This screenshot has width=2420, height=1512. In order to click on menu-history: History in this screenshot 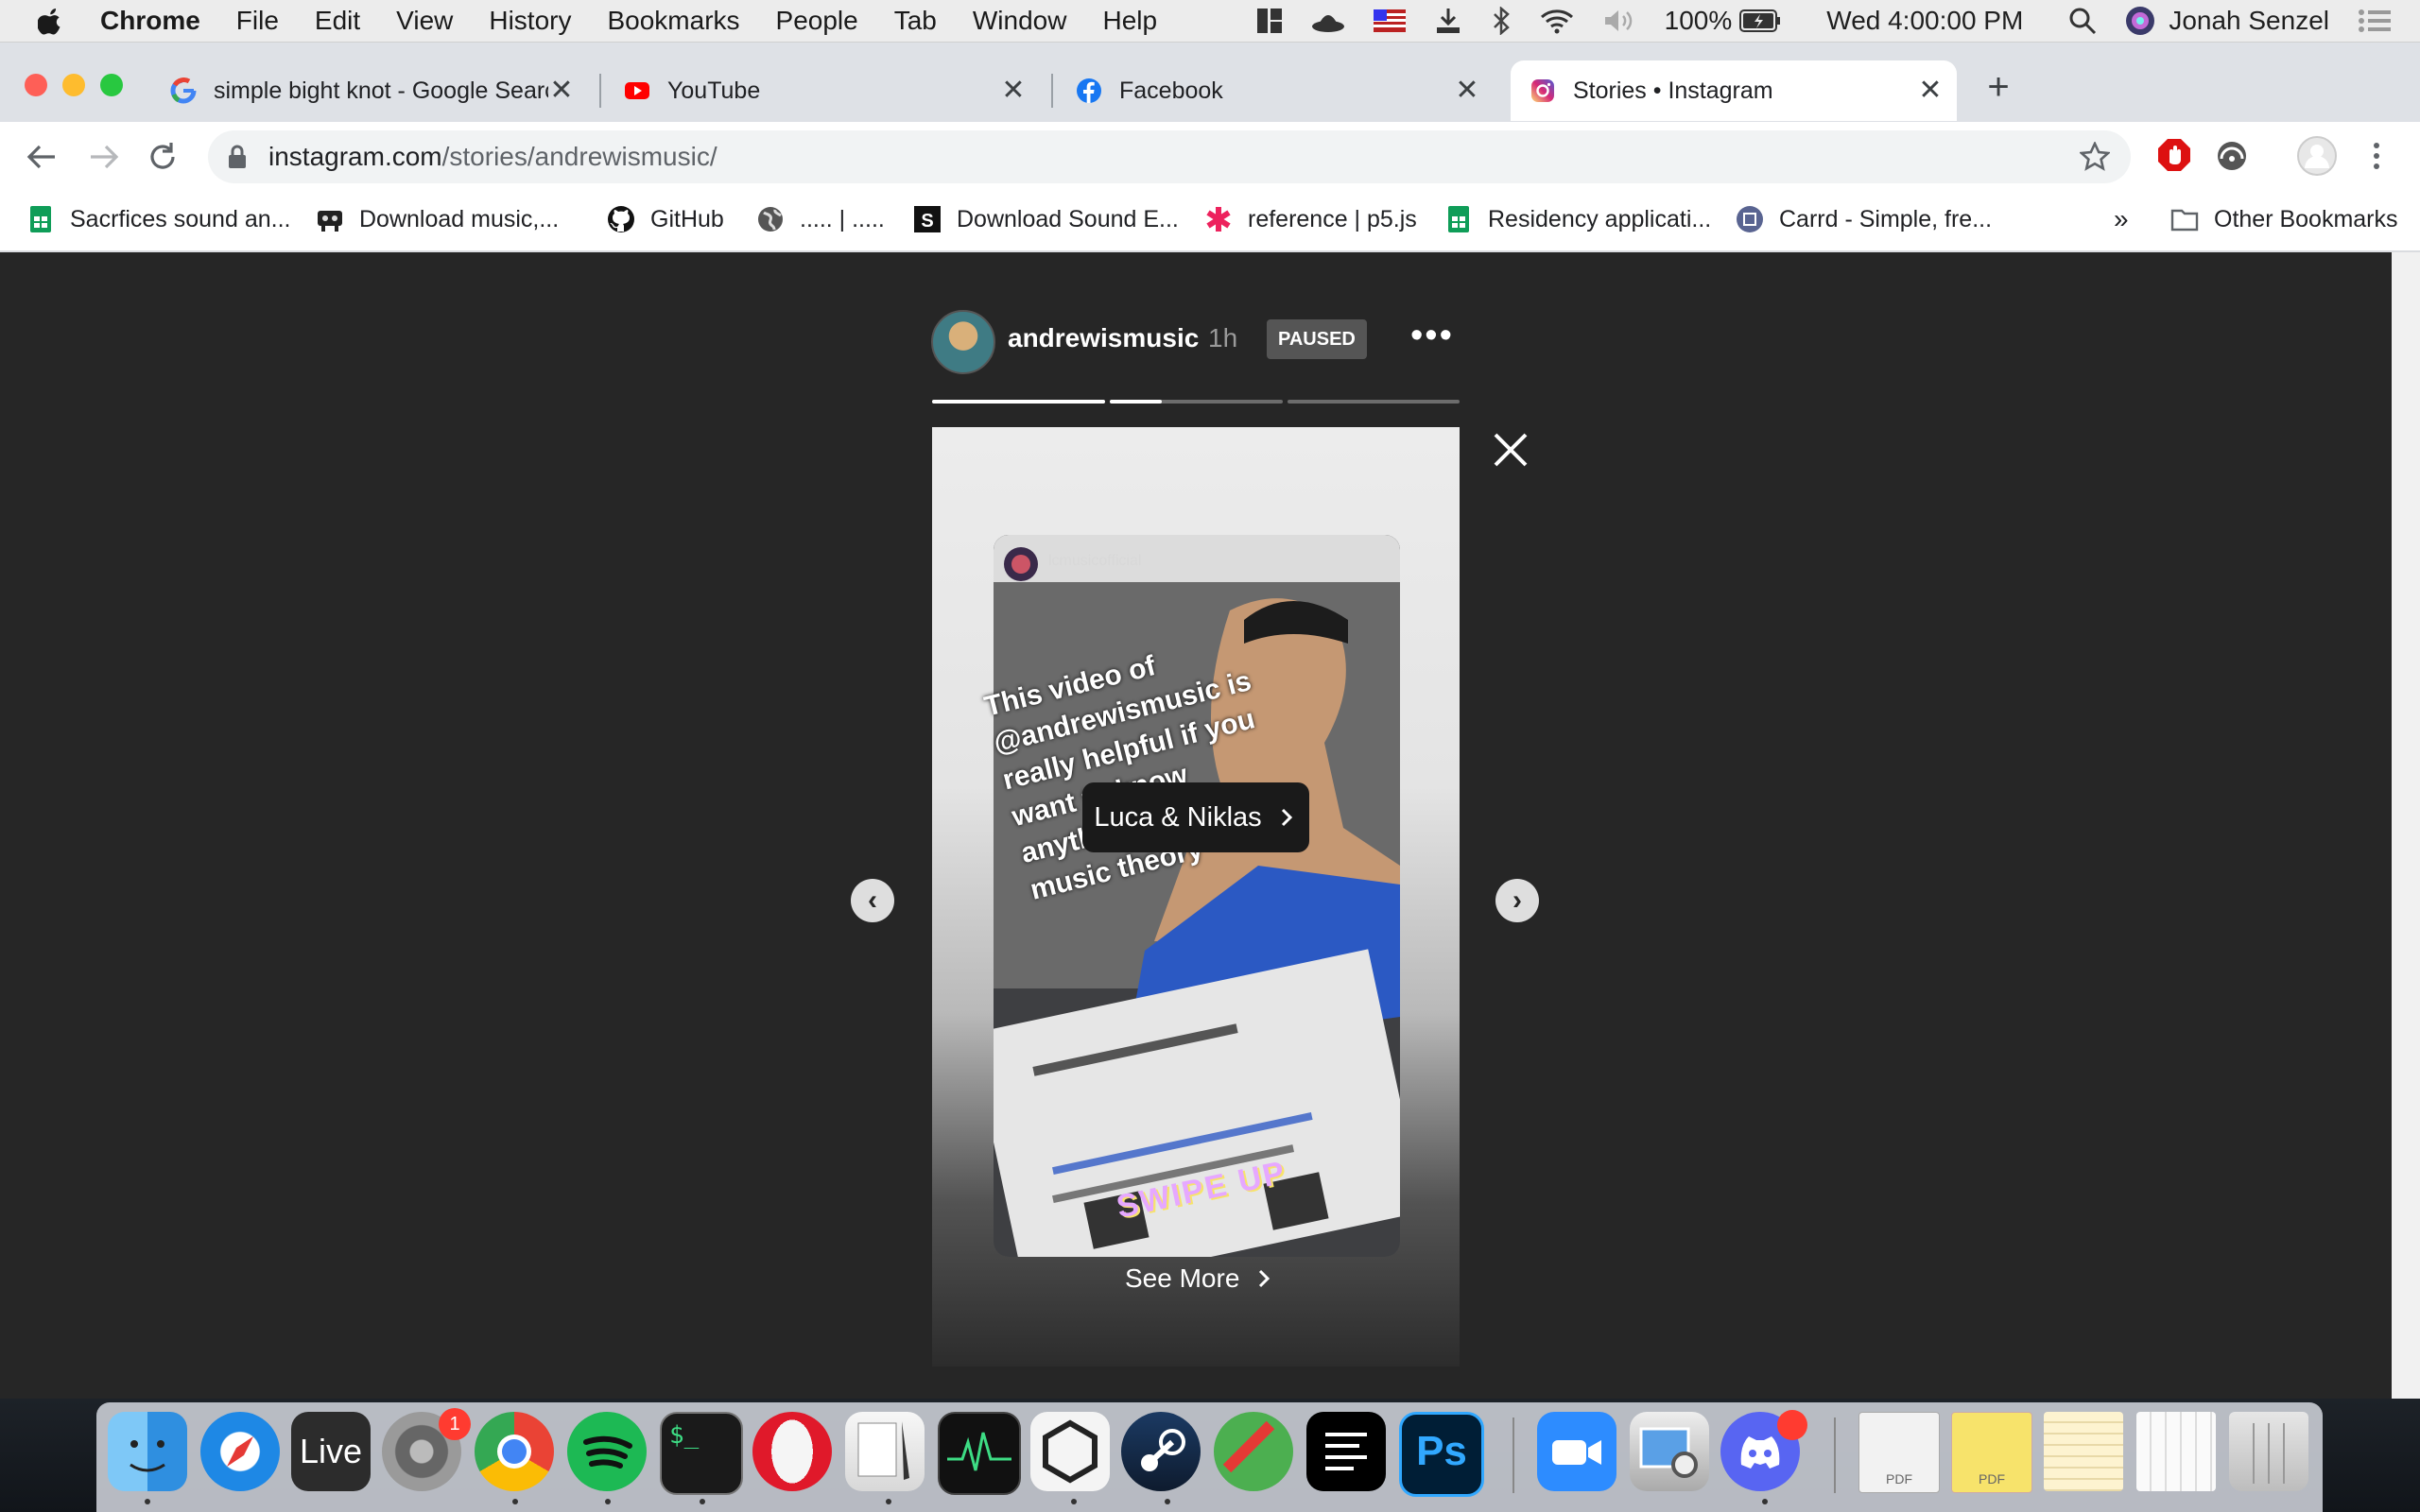, I will do `click(530, 21)`.